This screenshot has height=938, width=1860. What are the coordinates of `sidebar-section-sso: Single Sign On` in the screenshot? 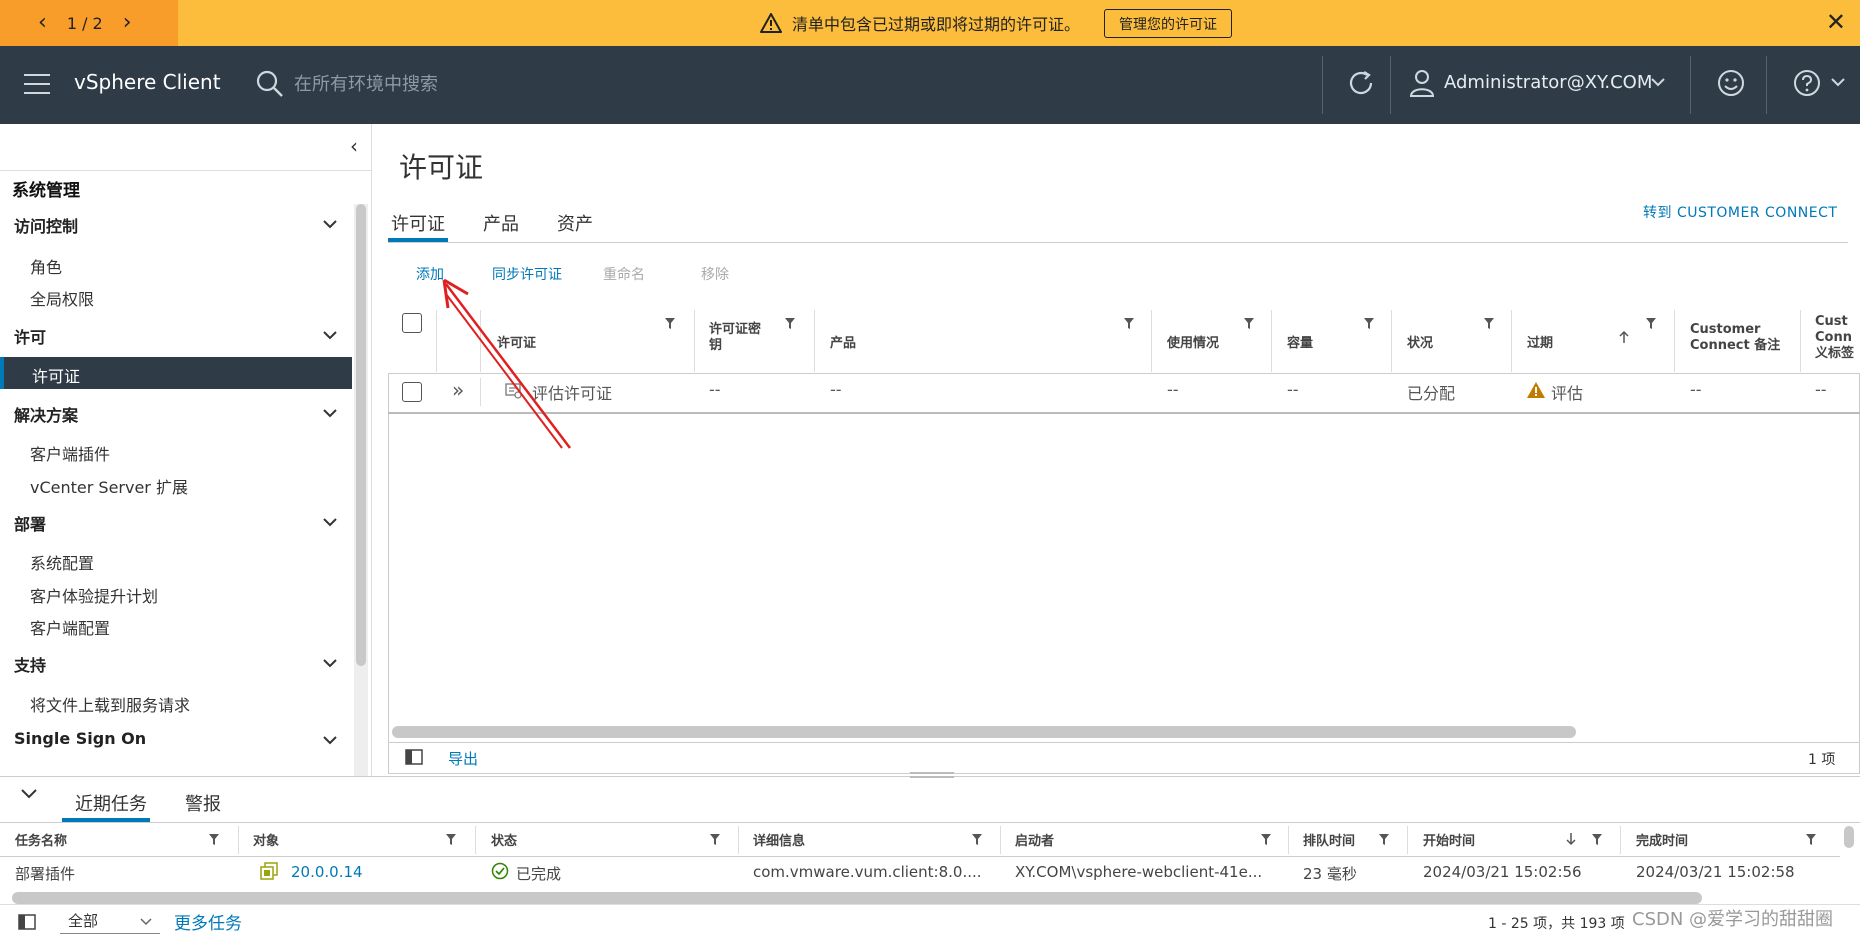 It's located at (80, 738).